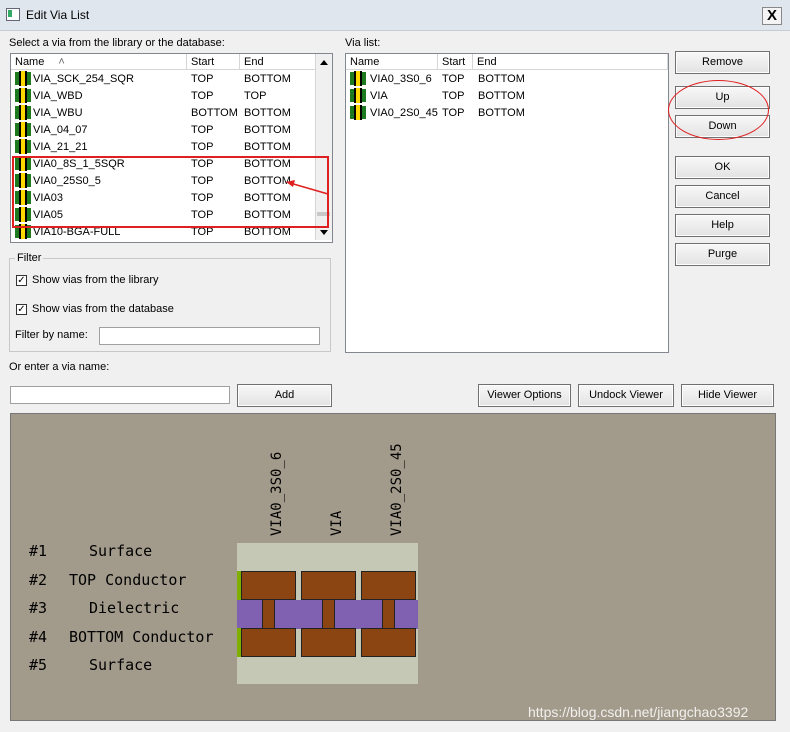  I want to click on layer-number: #1, so click(38, 551).